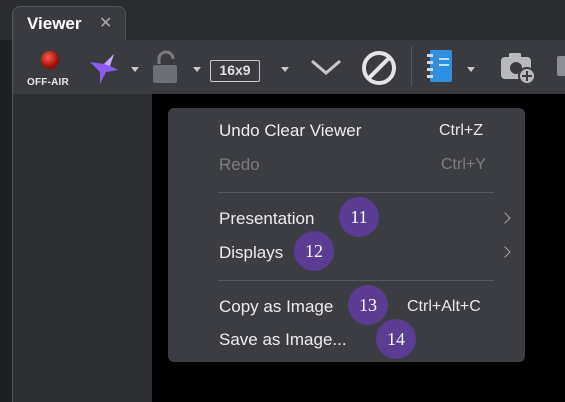 The height and width of the screenshot is (402, 565). I want to click on menu-item-displays: Displays, so click(251, 253).